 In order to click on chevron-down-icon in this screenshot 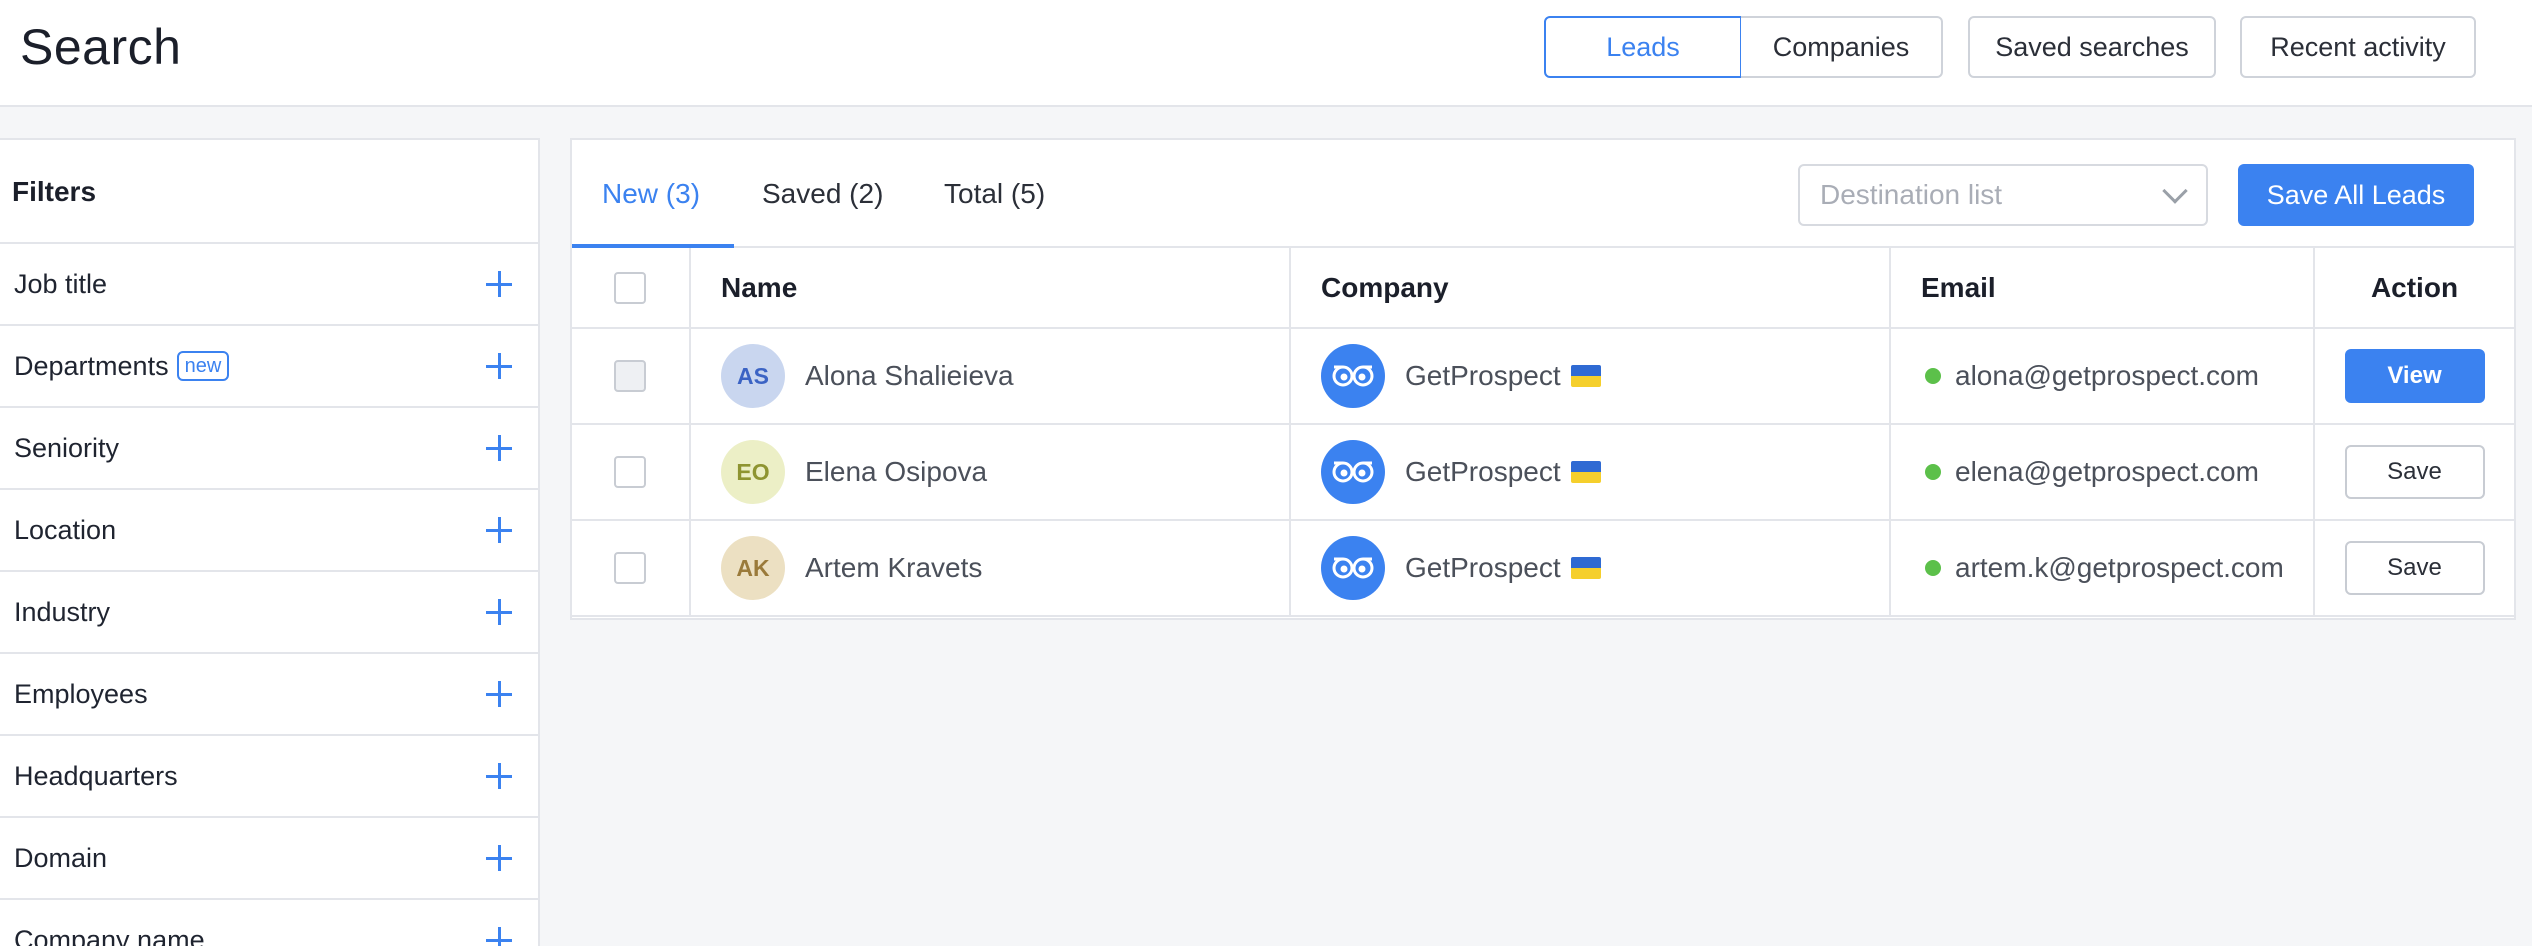, I will do `click(2175, 191)`.